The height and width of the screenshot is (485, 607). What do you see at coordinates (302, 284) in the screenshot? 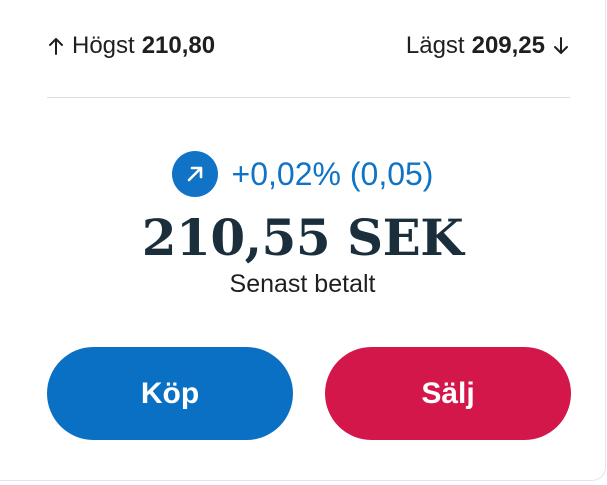
I see `last-price-caption: Senast betalt` at bounding box center [302, 284].